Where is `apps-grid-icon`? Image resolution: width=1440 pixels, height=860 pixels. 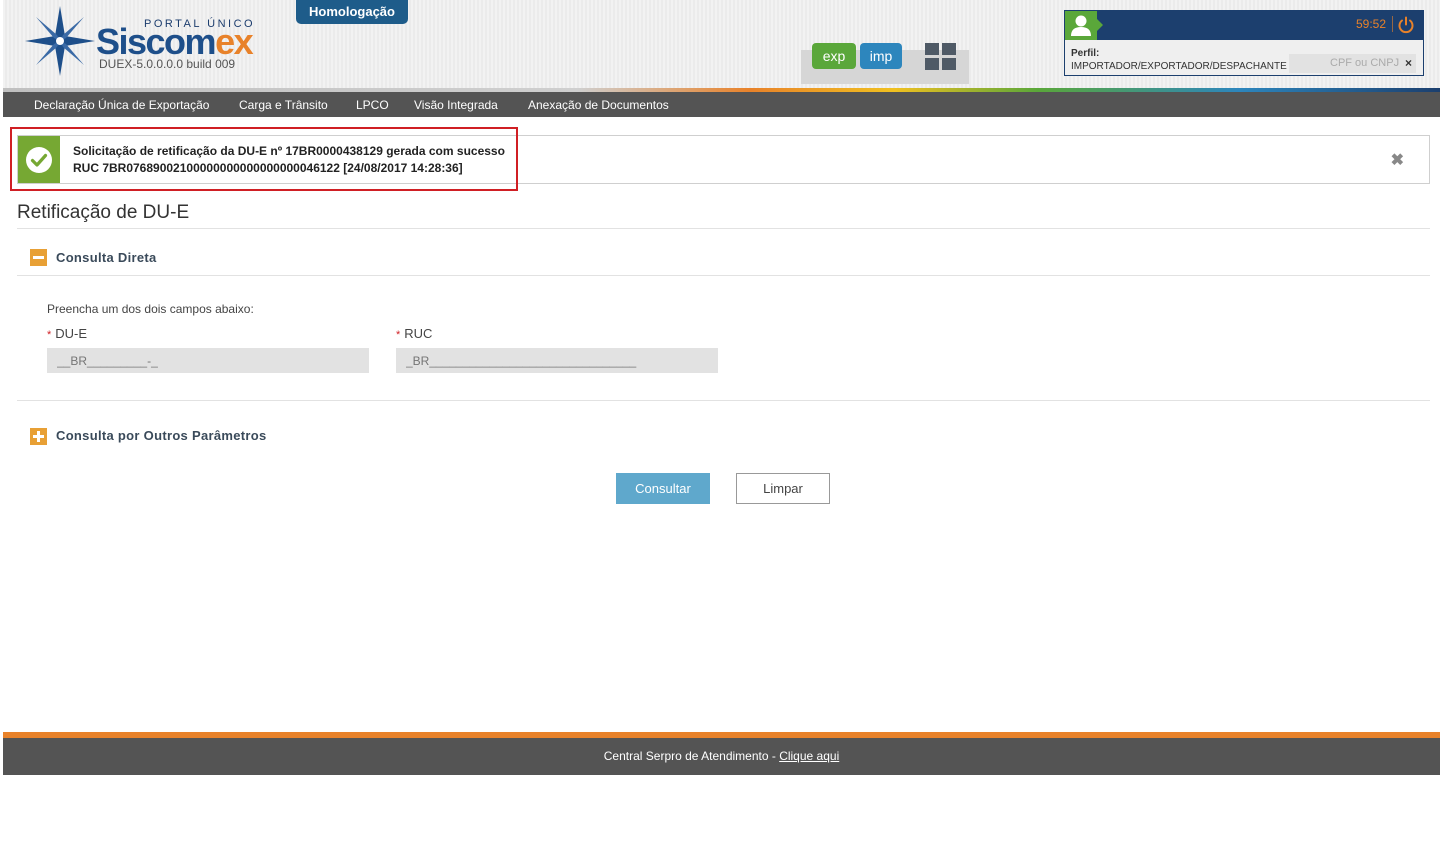 apps-grid-icon is located at coordinates (941, 57).